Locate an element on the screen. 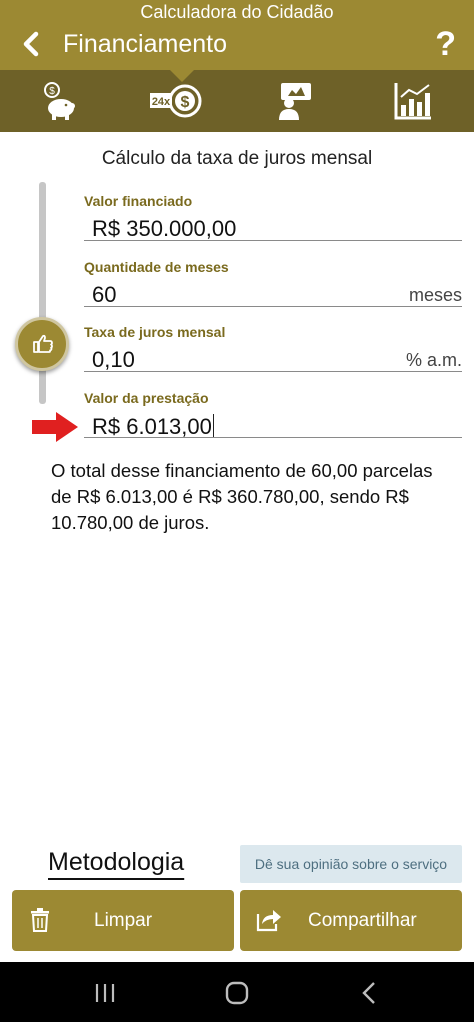 The height and width of the screenshot is (1022, 474). compartilhar-button: Compartilhar is located at coordinates (351, 920).